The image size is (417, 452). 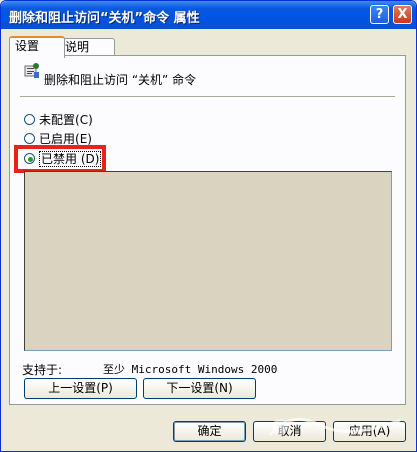 I want to click on option-accel: (C), so click(x=84, y=120).